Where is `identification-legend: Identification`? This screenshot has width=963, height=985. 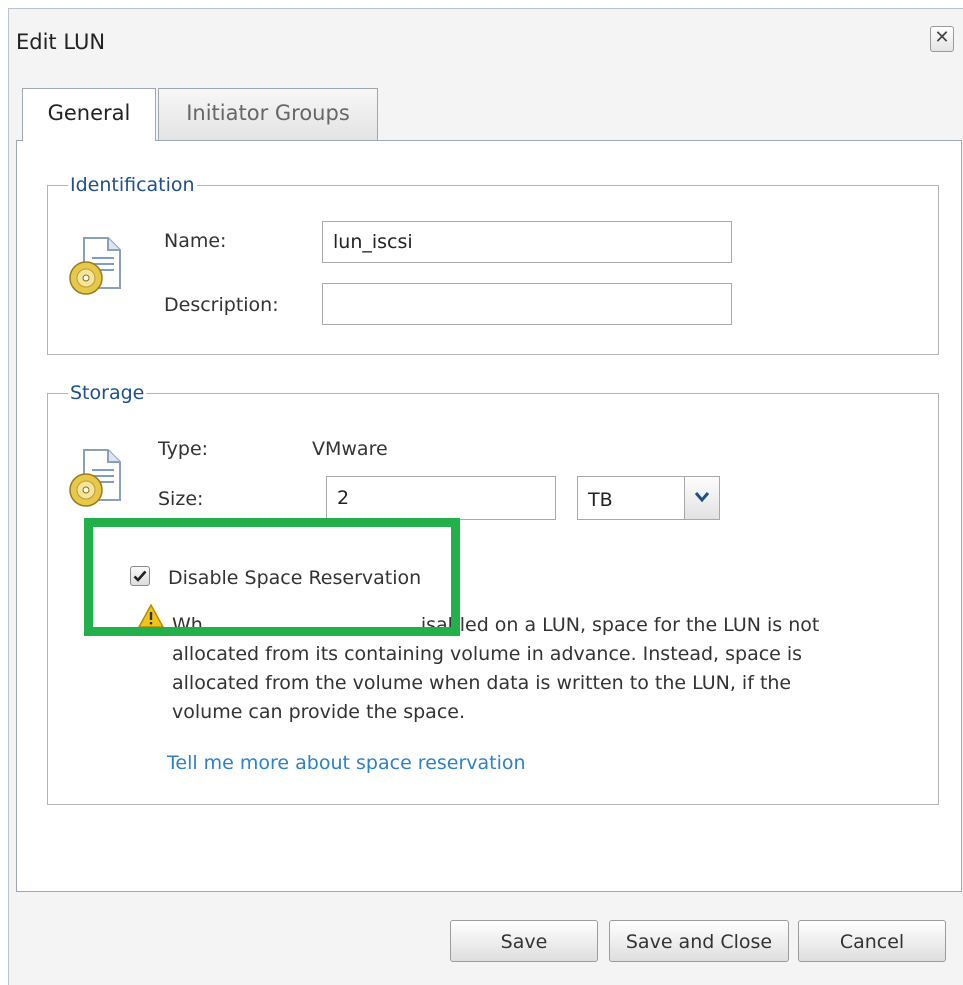
identification-legend: Identification is located at coordinates (132, 185).